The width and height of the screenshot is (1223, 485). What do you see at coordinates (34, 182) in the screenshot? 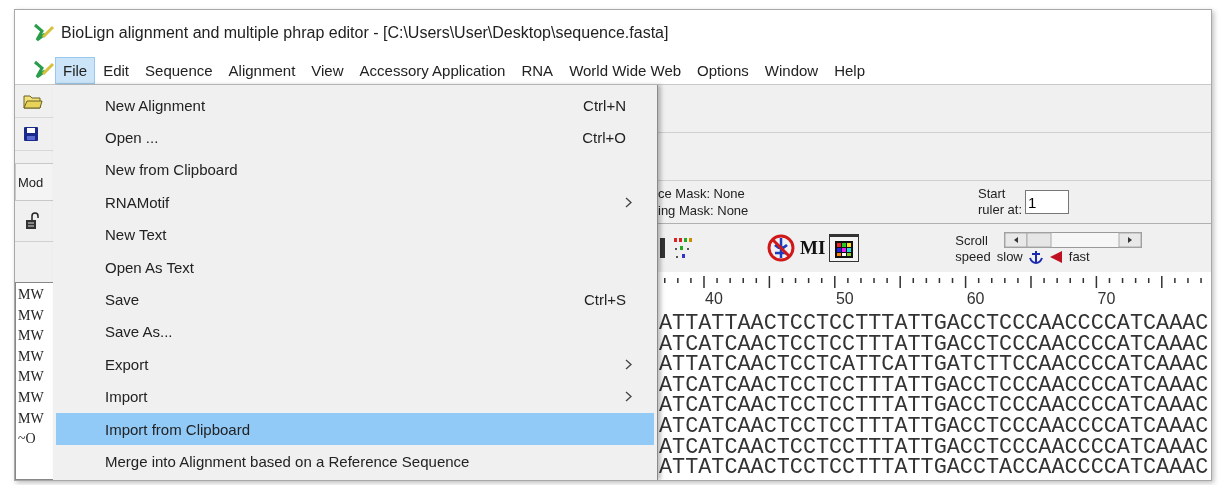
I see `mode-label: Mod` at bounding box center [34, 182].